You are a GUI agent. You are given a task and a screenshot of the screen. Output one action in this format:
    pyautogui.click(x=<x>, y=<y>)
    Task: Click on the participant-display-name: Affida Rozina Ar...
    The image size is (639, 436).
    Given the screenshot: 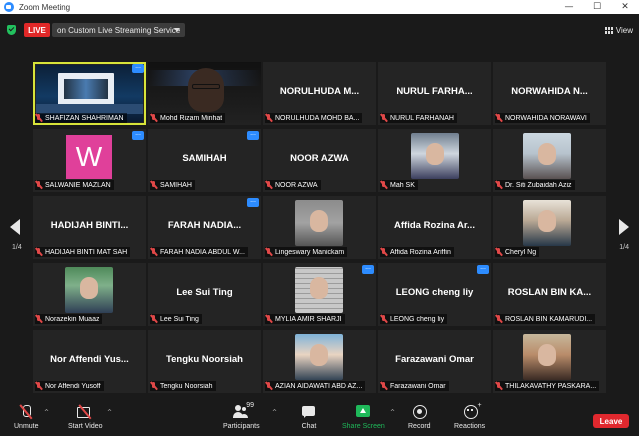 What is the action you would take?
    pyautogui.click(x=434, y=225)
    